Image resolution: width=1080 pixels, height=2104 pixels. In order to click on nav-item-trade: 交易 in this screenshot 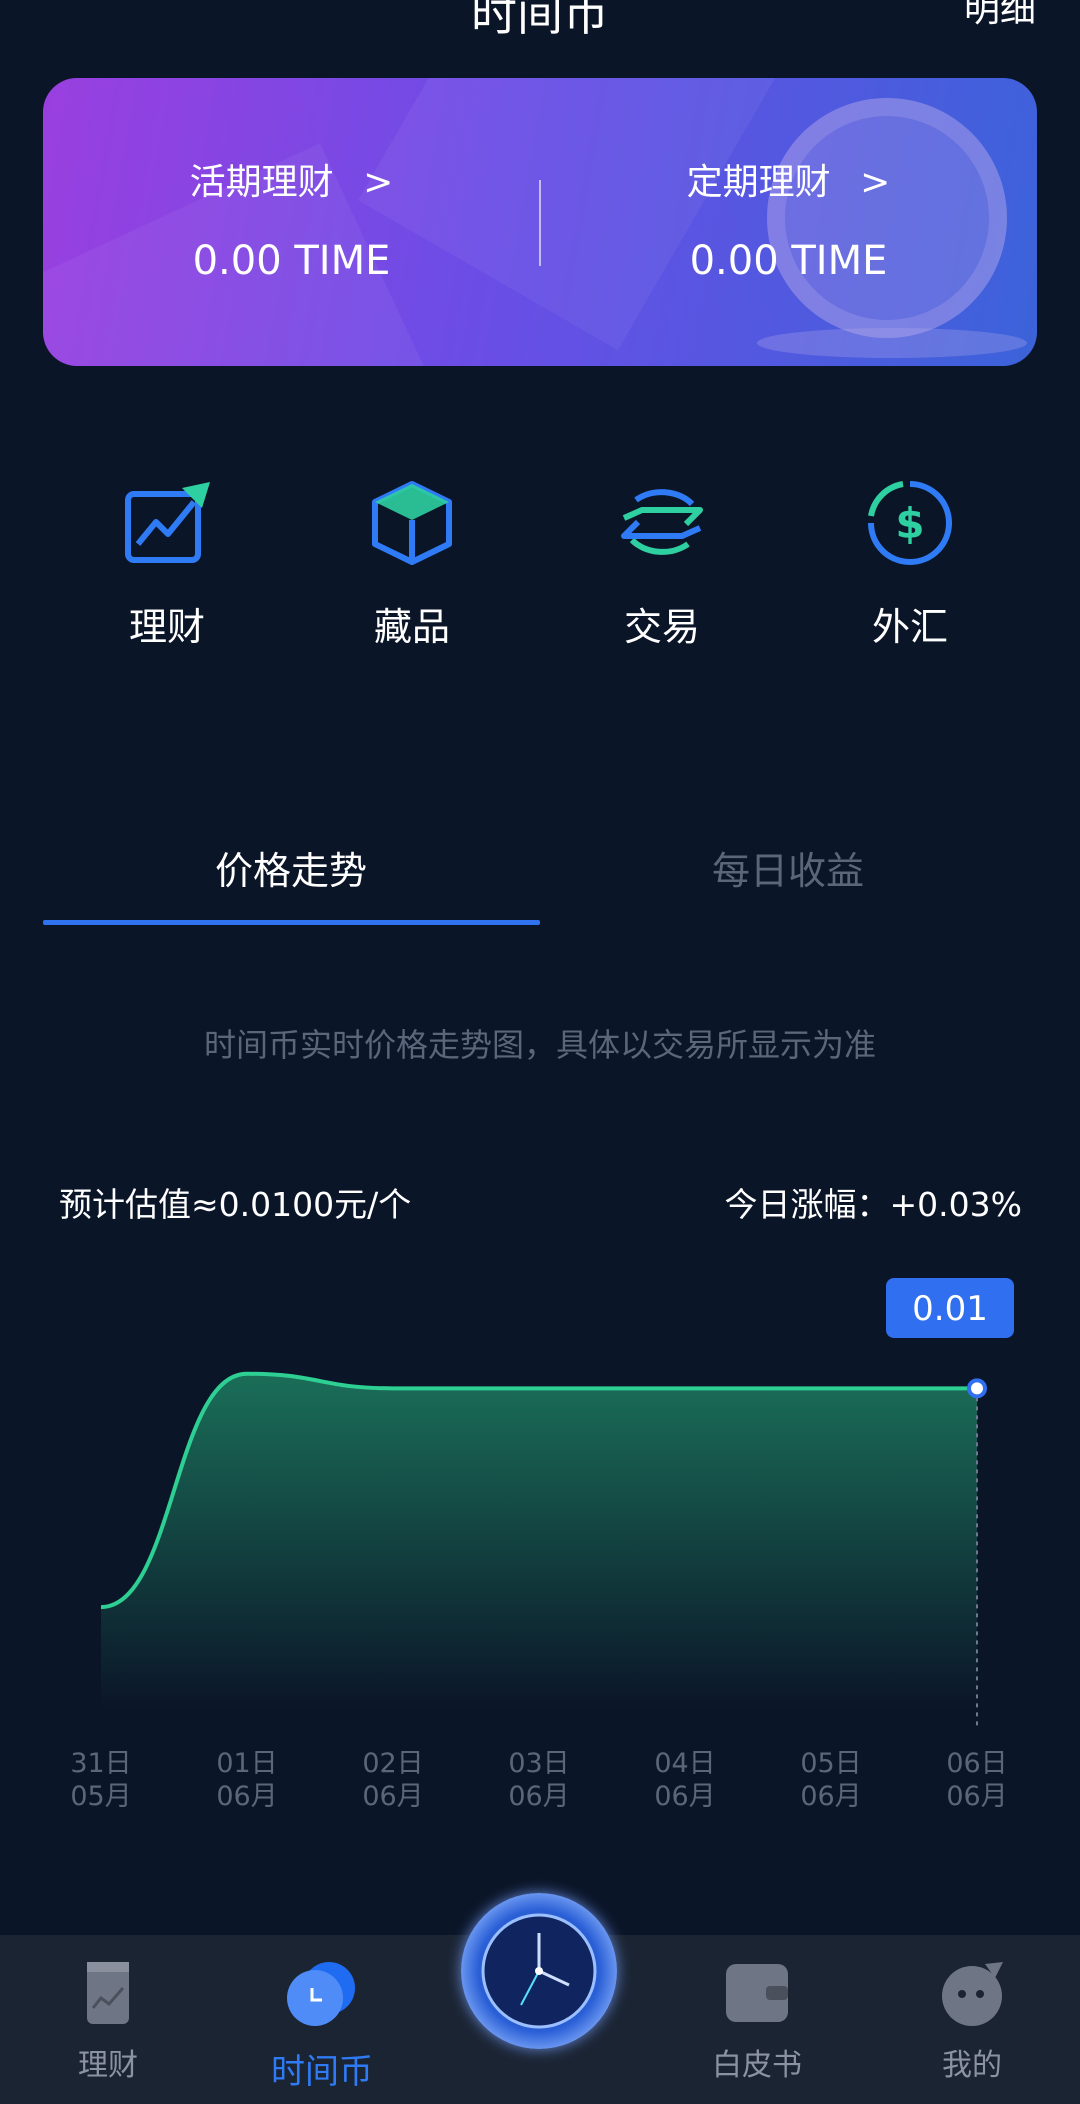, I will do `click(662, 568)`.